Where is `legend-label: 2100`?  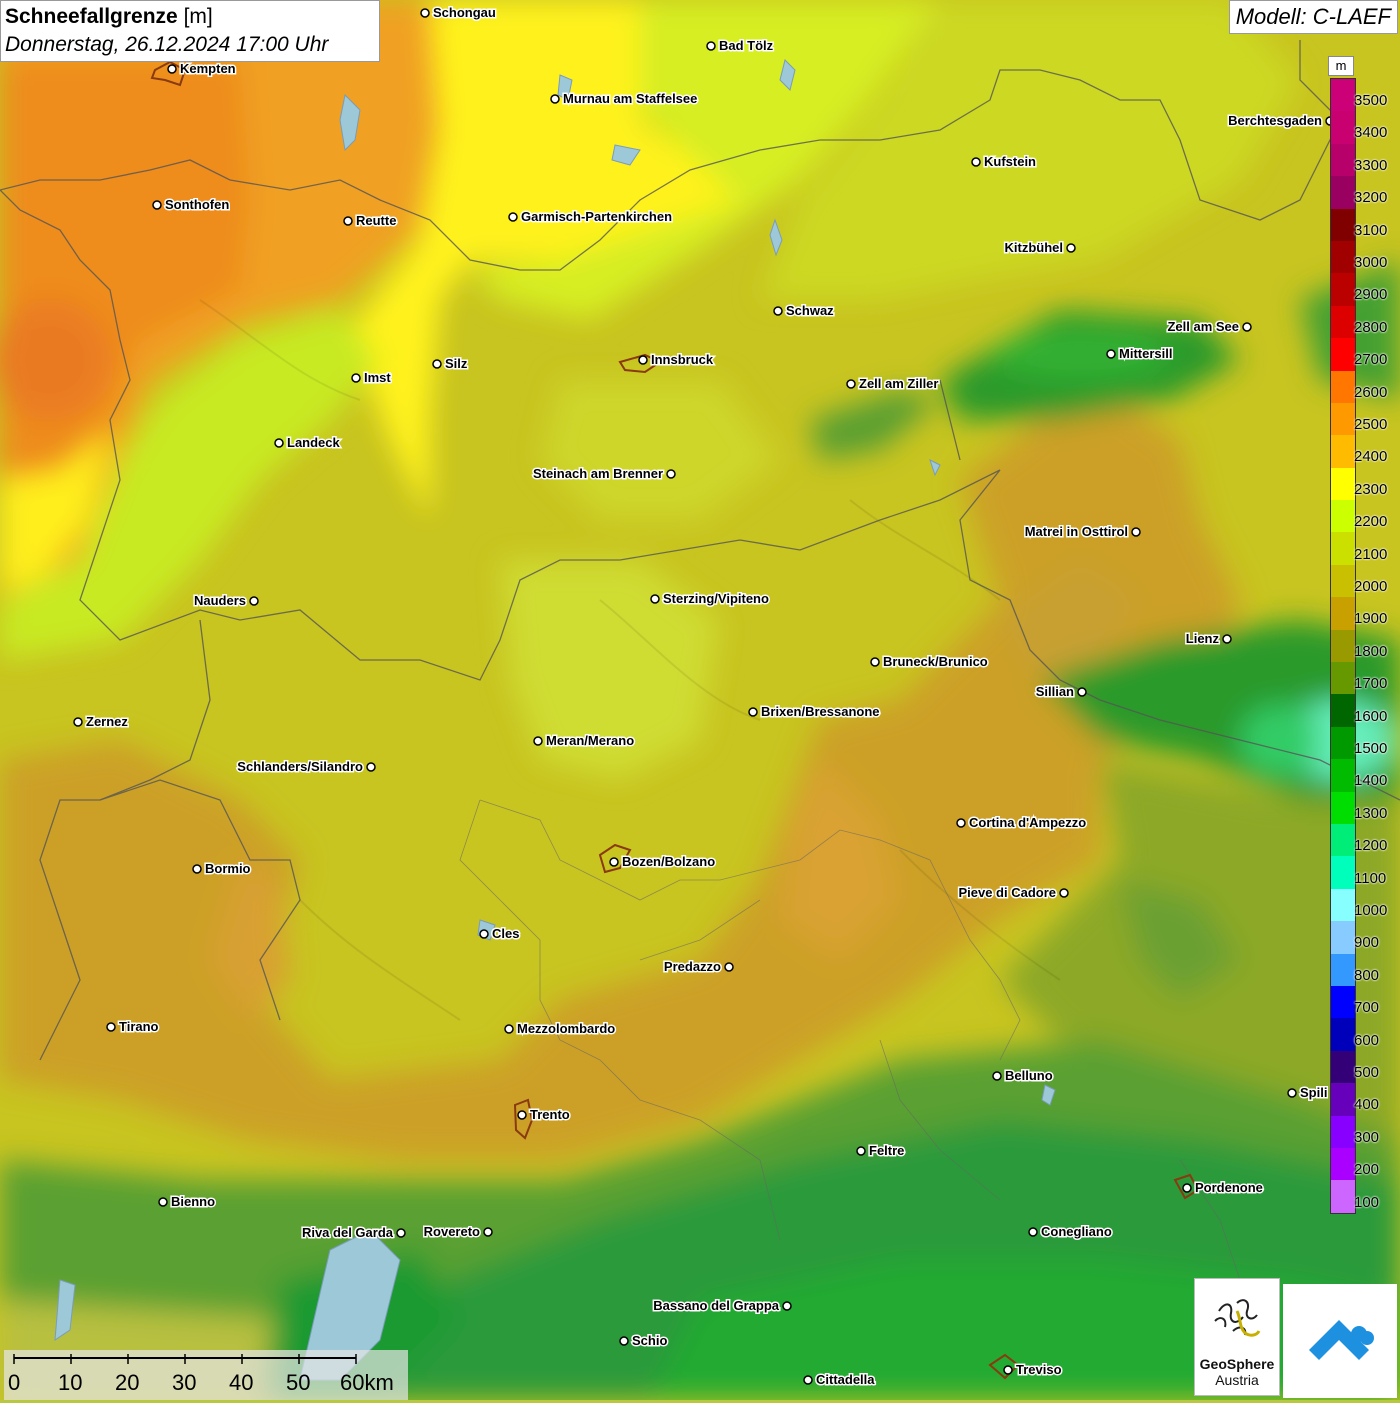
legend-label: 2100 is located at coordinates (1371, 554).